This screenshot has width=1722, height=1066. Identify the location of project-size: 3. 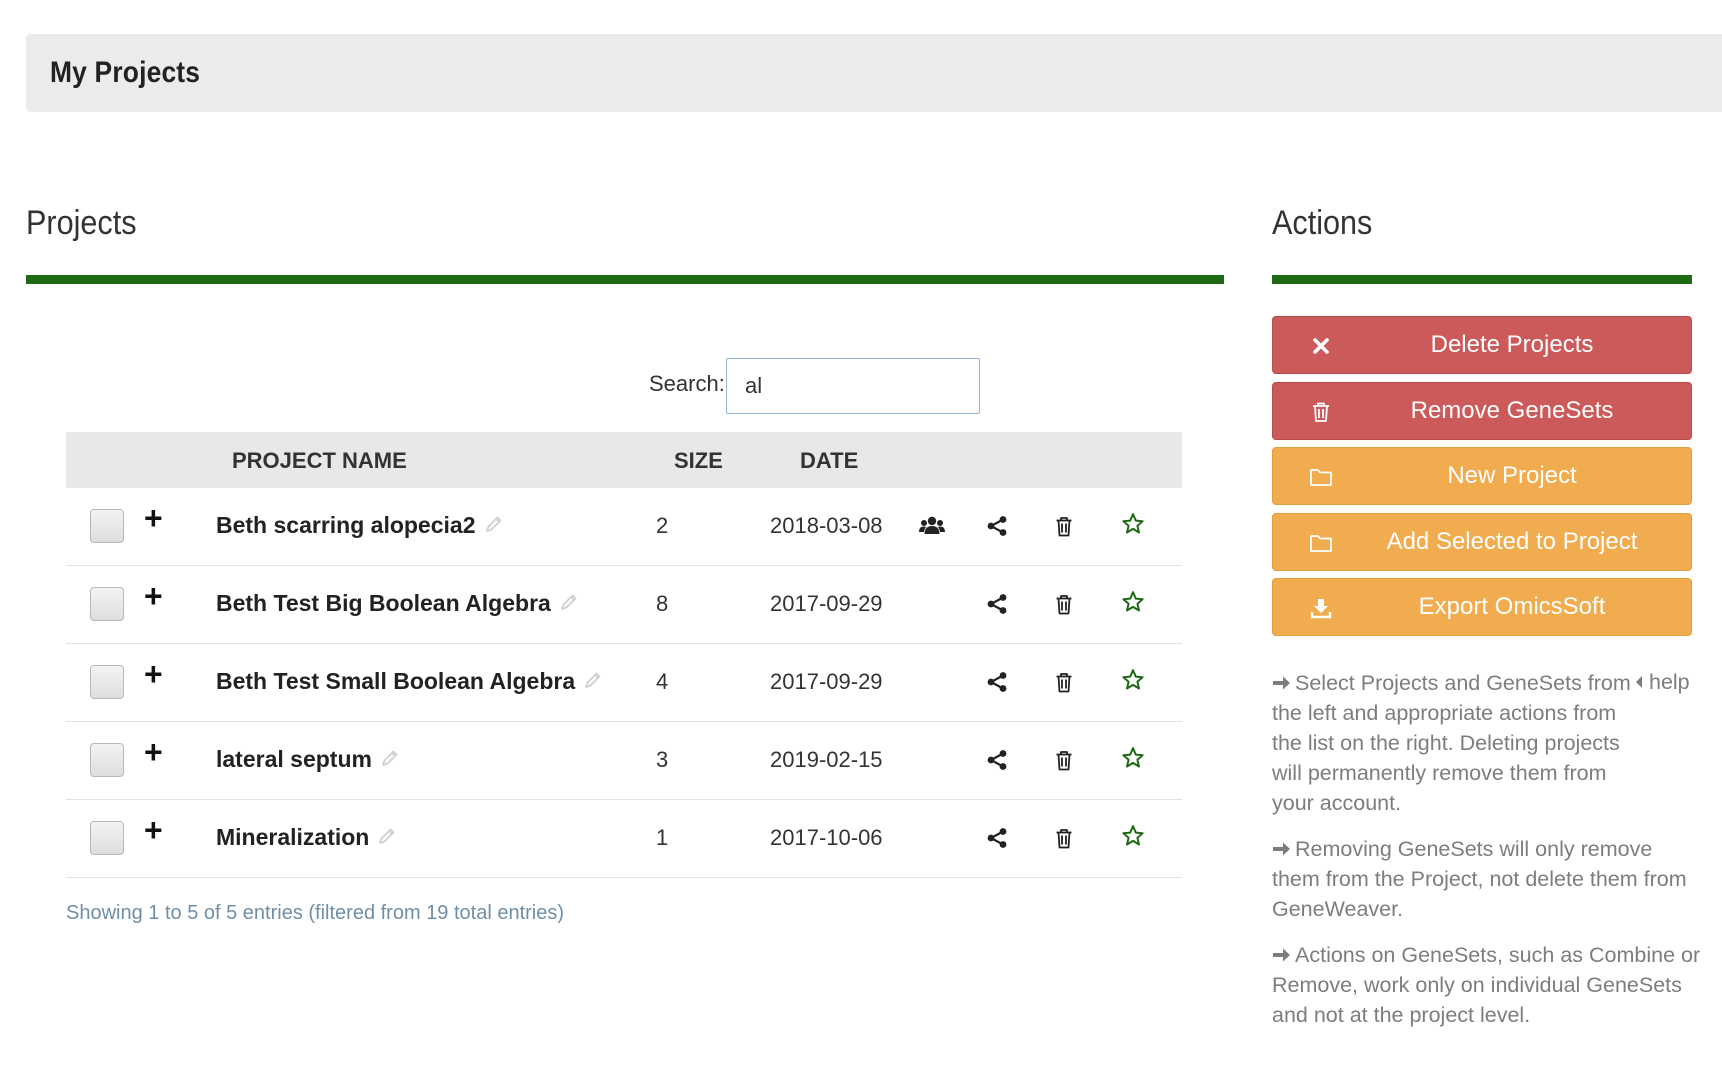
(662, 759).